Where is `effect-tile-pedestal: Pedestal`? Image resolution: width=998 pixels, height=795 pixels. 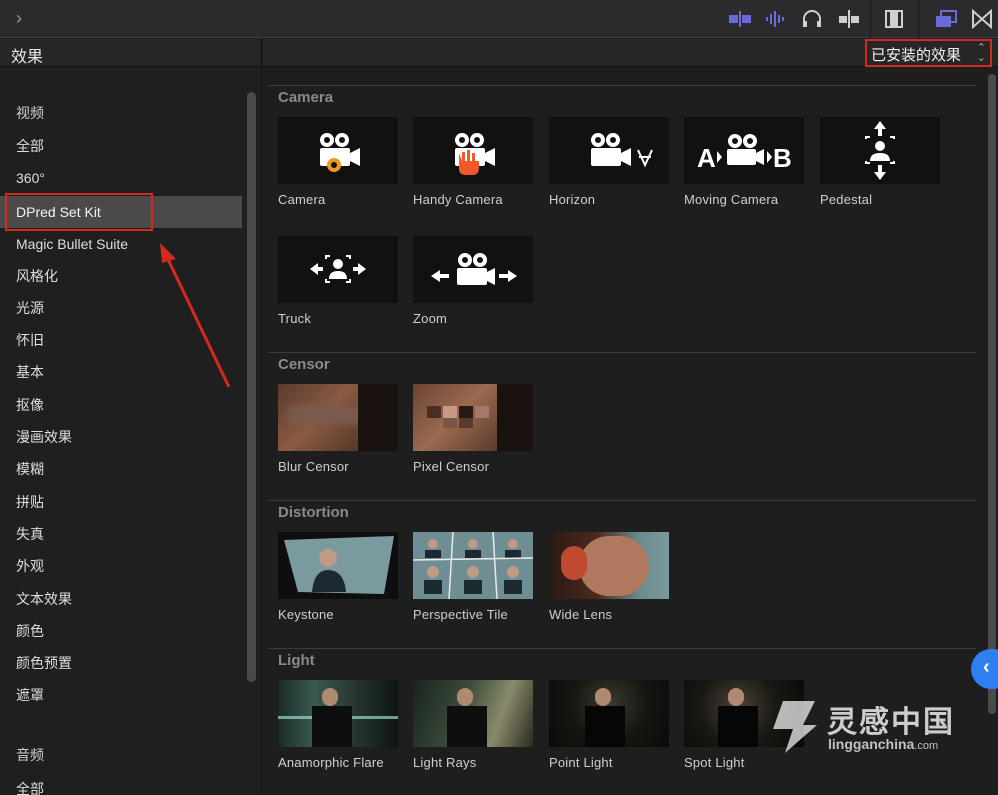
effect-tile-pedestal: Pedestal is located at coordinates (880, 162).